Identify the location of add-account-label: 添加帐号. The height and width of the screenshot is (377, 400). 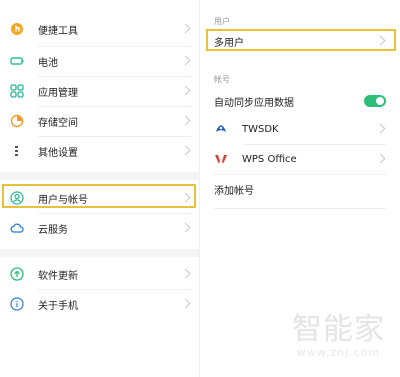
(234, 191).